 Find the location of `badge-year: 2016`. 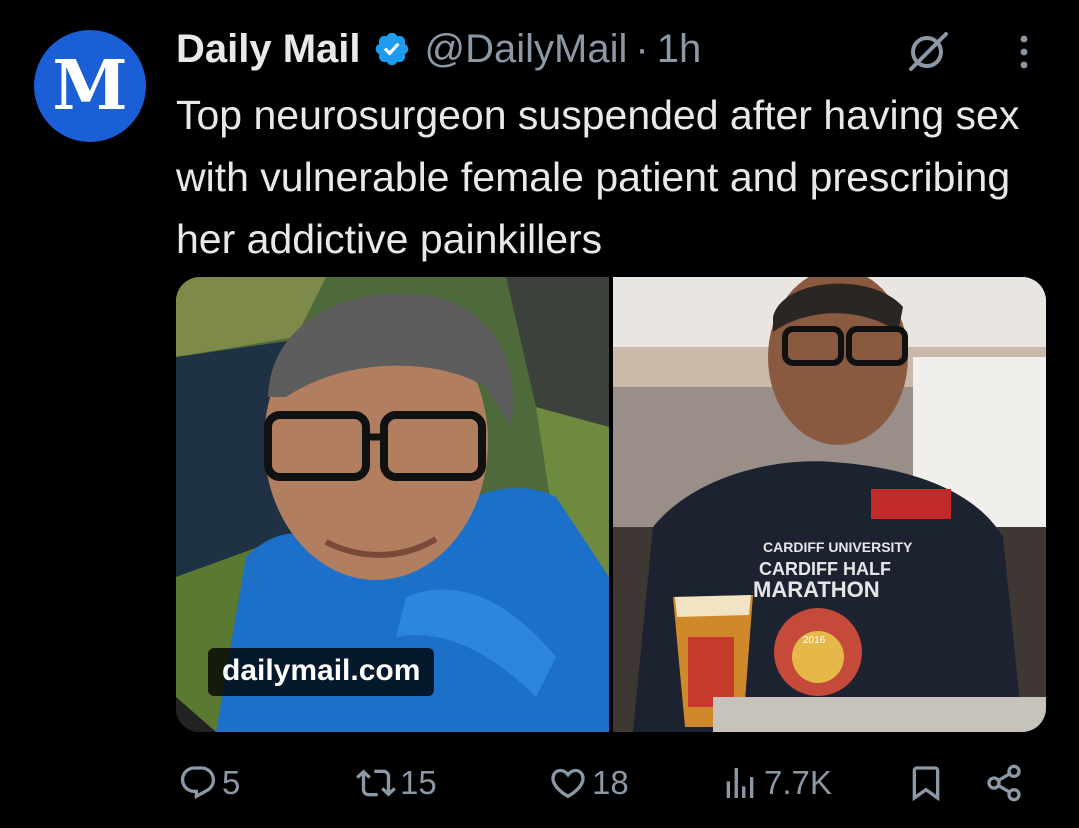

badge-year: 2016 is located at coordinates (814, 640).